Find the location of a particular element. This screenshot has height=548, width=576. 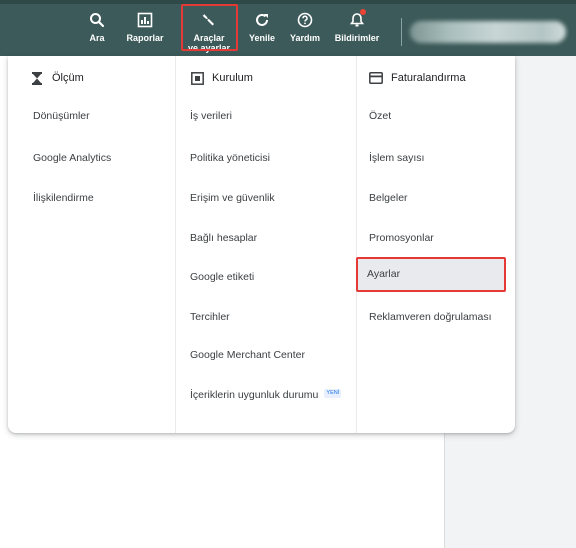

menu-item-policy-manager: Politika yöneticisi is located at coordinates (230, 158).